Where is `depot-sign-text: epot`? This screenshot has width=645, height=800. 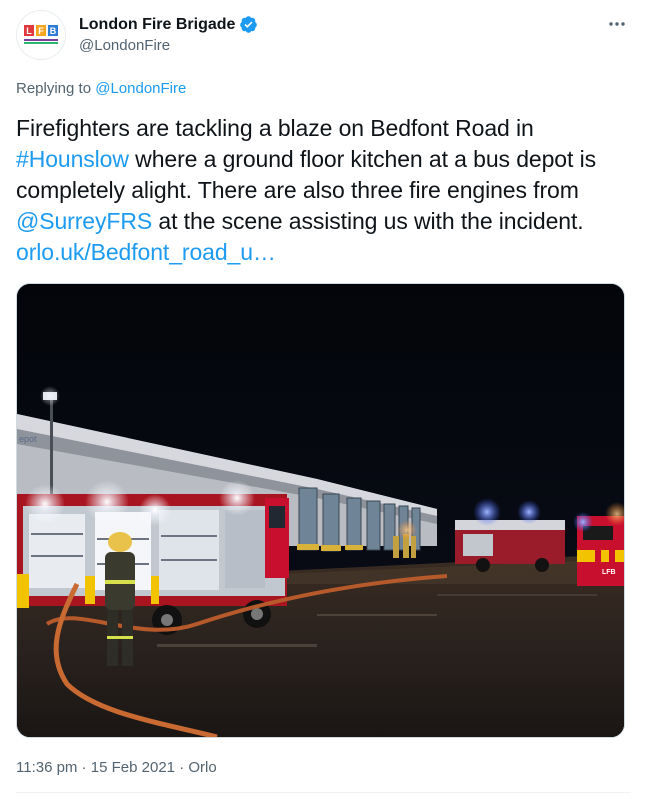 depot-sign-text: epot is located at coordinates (28, 439).